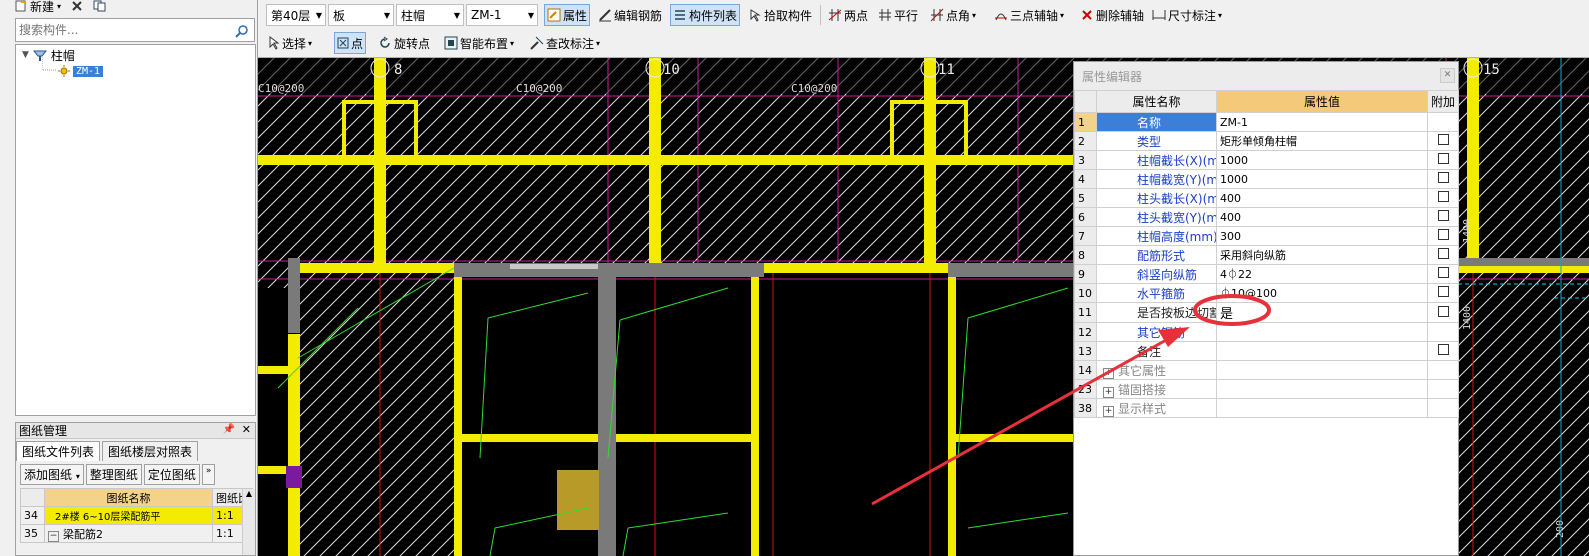 The width and height of the screenshot is (1589, 556). I want to click on tab-floor-mapping: 图纸楼层对照表, so click(150, 451).